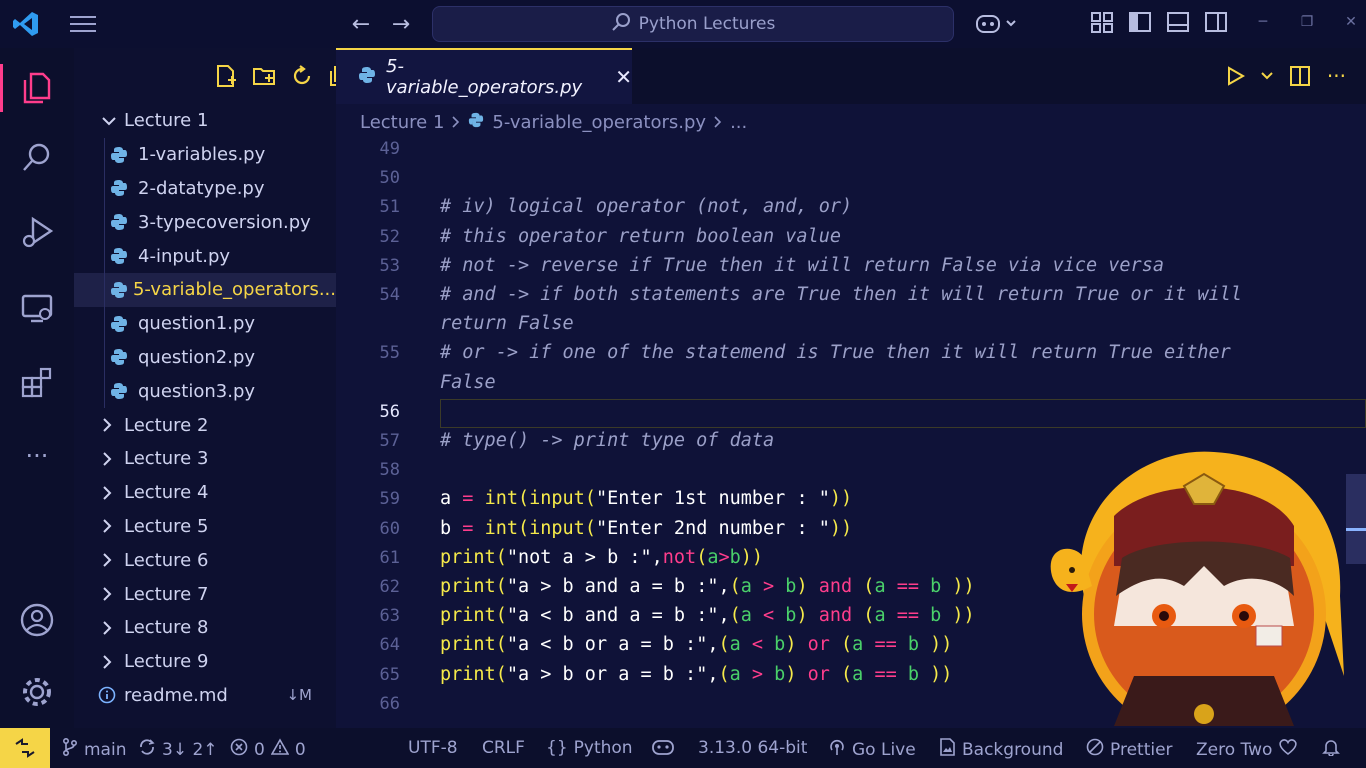 Image resolution: width=1366 pixels, height=768 pixels. What do you see at coordinates (1263, 22) in the screenshot?
I see `minimize-icon: ─` at bounding box center [1263, 22].